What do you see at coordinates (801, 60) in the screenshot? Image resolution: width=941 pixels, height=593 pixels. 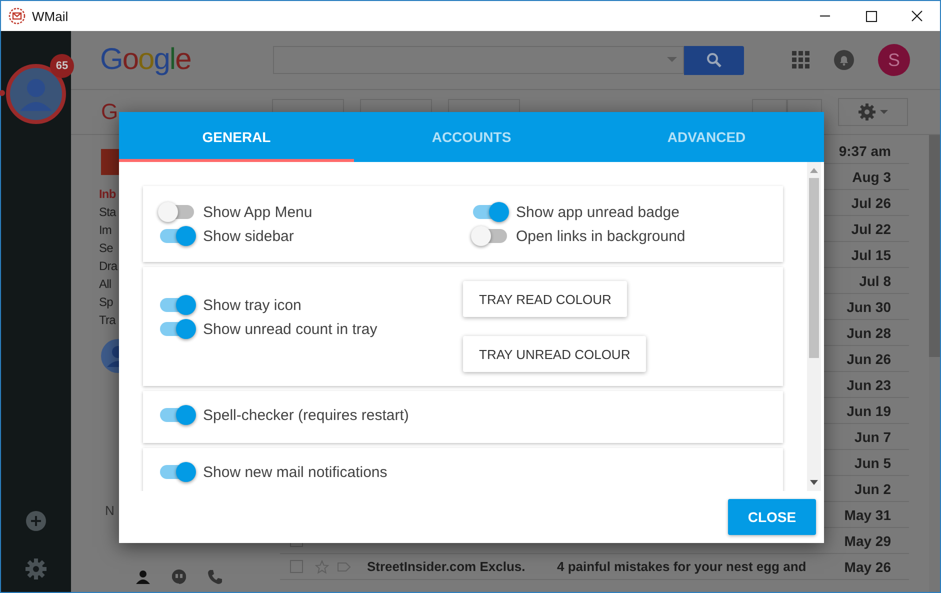 I see `apps-grid-icon` at bounding box center [801, 60].